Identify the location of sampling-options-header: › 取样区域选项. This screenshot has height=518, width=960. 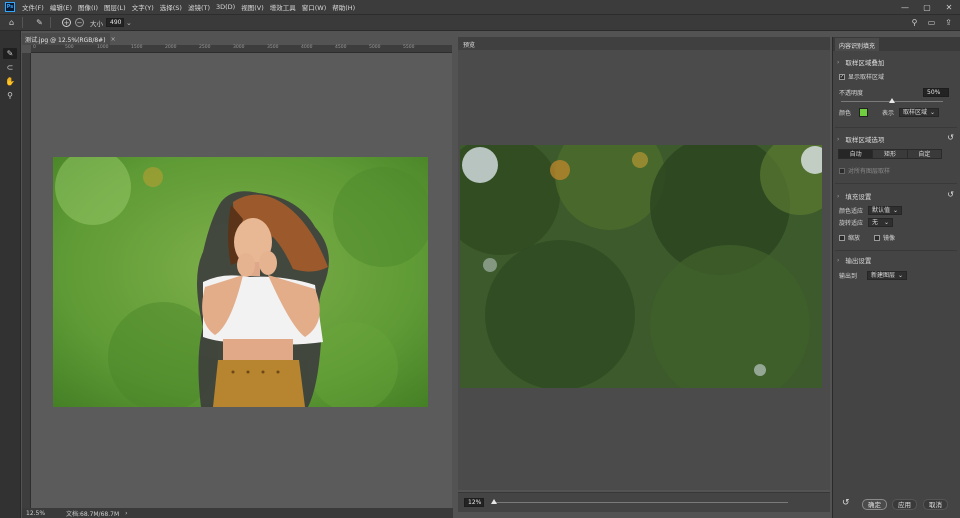
(861, 139).